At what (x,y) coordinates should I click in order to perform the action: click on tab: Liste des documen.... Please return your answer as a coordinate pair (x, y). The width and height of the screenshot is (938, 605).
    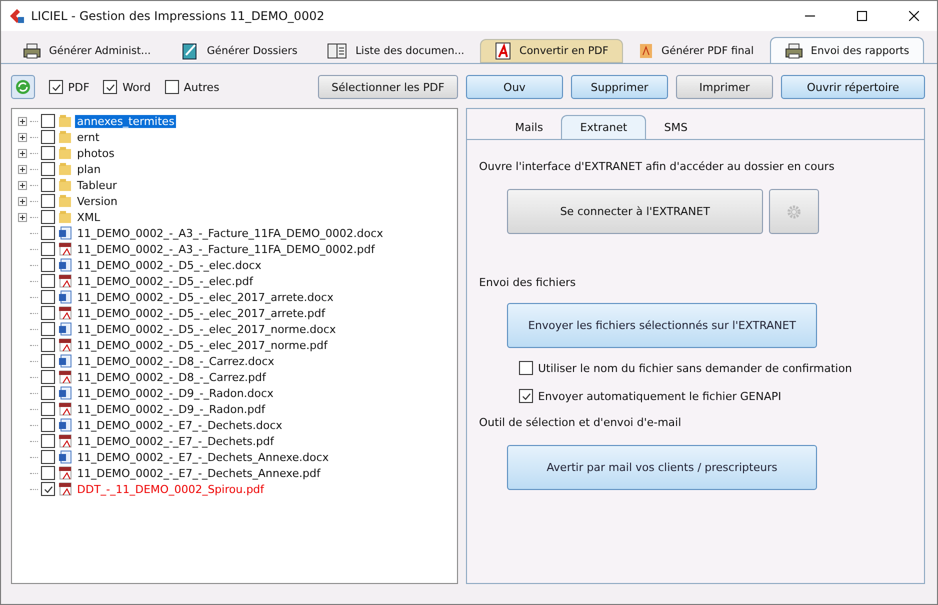
    Looking at the image, I should click on (395, 51).